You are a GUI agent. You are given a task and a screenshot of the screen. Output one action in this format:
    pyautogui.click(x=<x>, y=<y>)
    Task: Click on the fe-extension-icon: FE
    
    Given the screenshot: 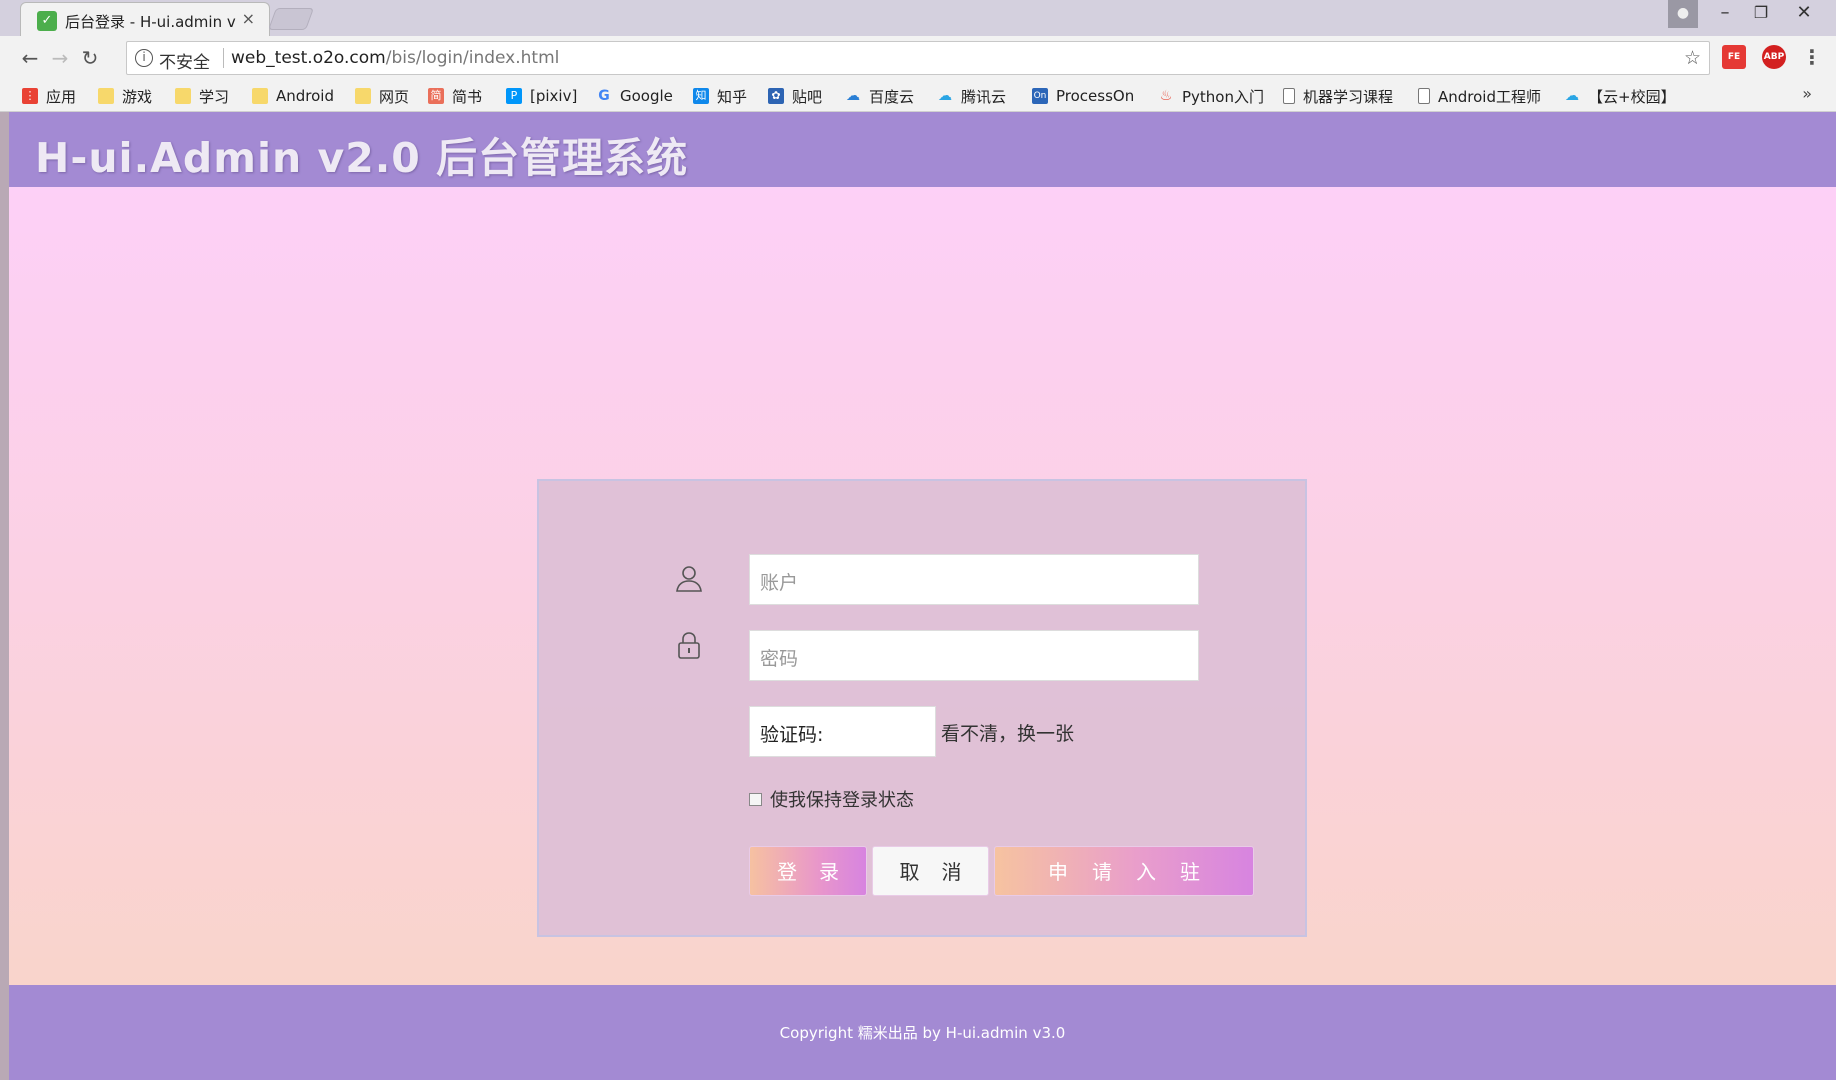 What is the action you would take?
    pyautogui.click(x=1734, y=57)
    